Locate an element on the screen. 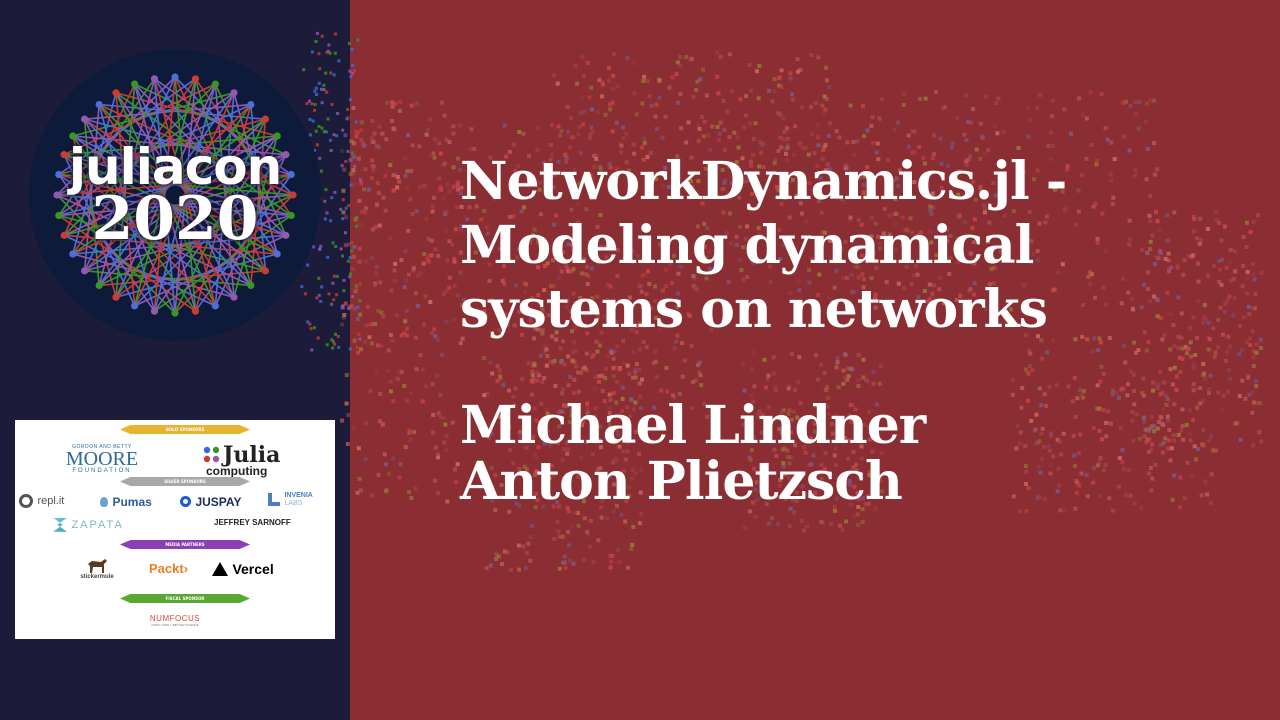 This screenshot has width=1280, height=720. logo-year: 2020 is located at coordinates (175, 219).